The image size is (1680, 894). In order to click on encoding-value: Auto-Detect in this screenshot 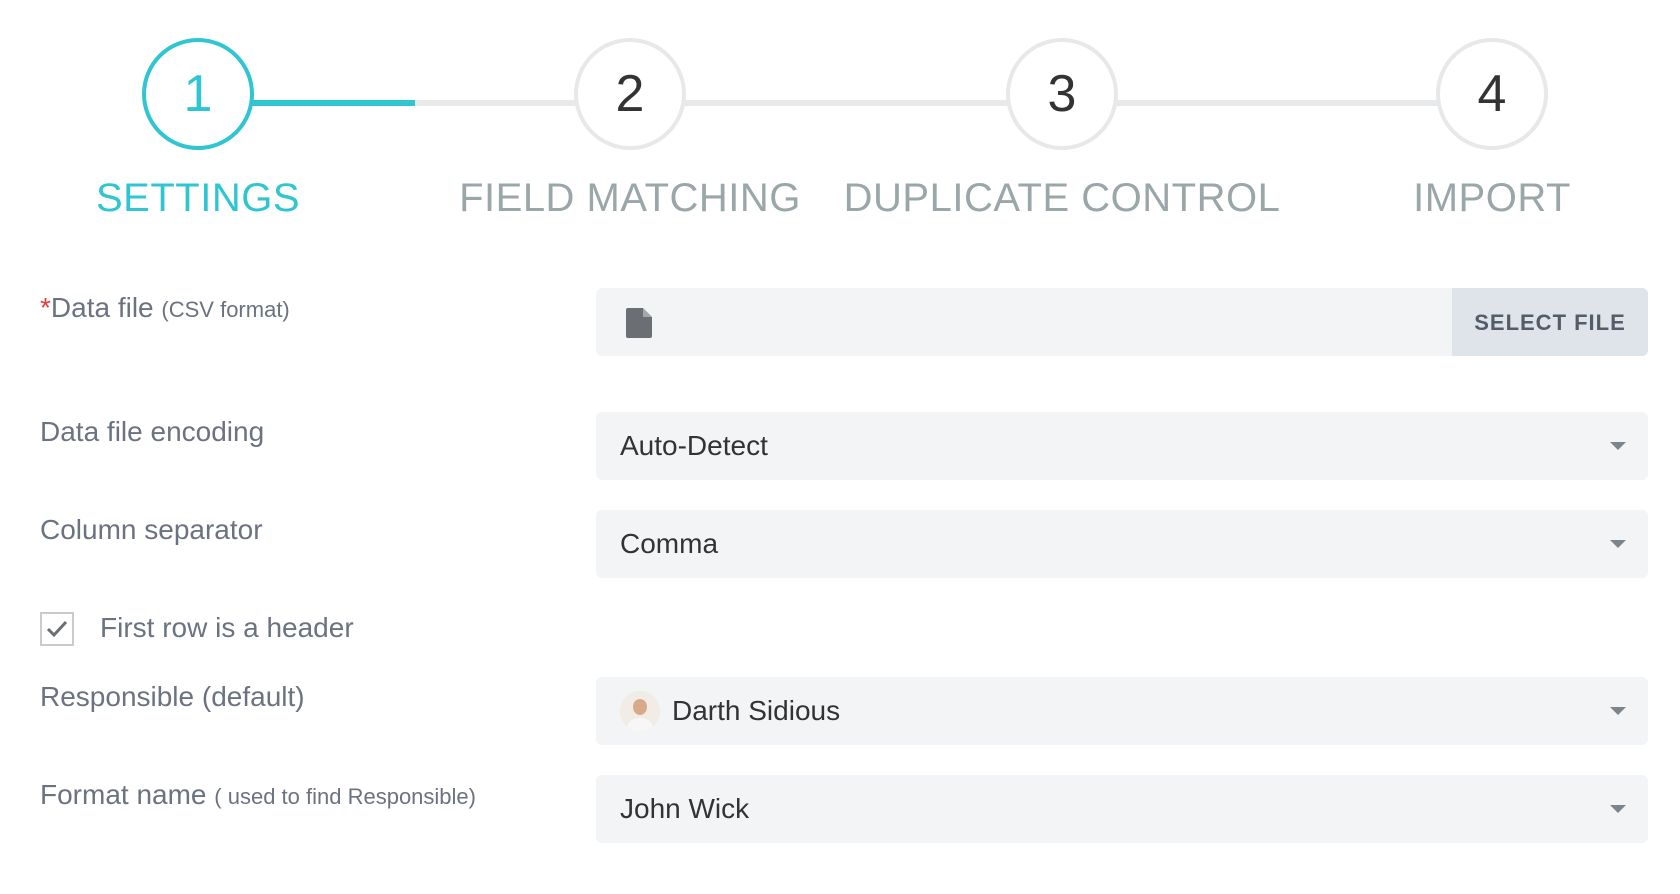, I will do `click(694, 445)`.